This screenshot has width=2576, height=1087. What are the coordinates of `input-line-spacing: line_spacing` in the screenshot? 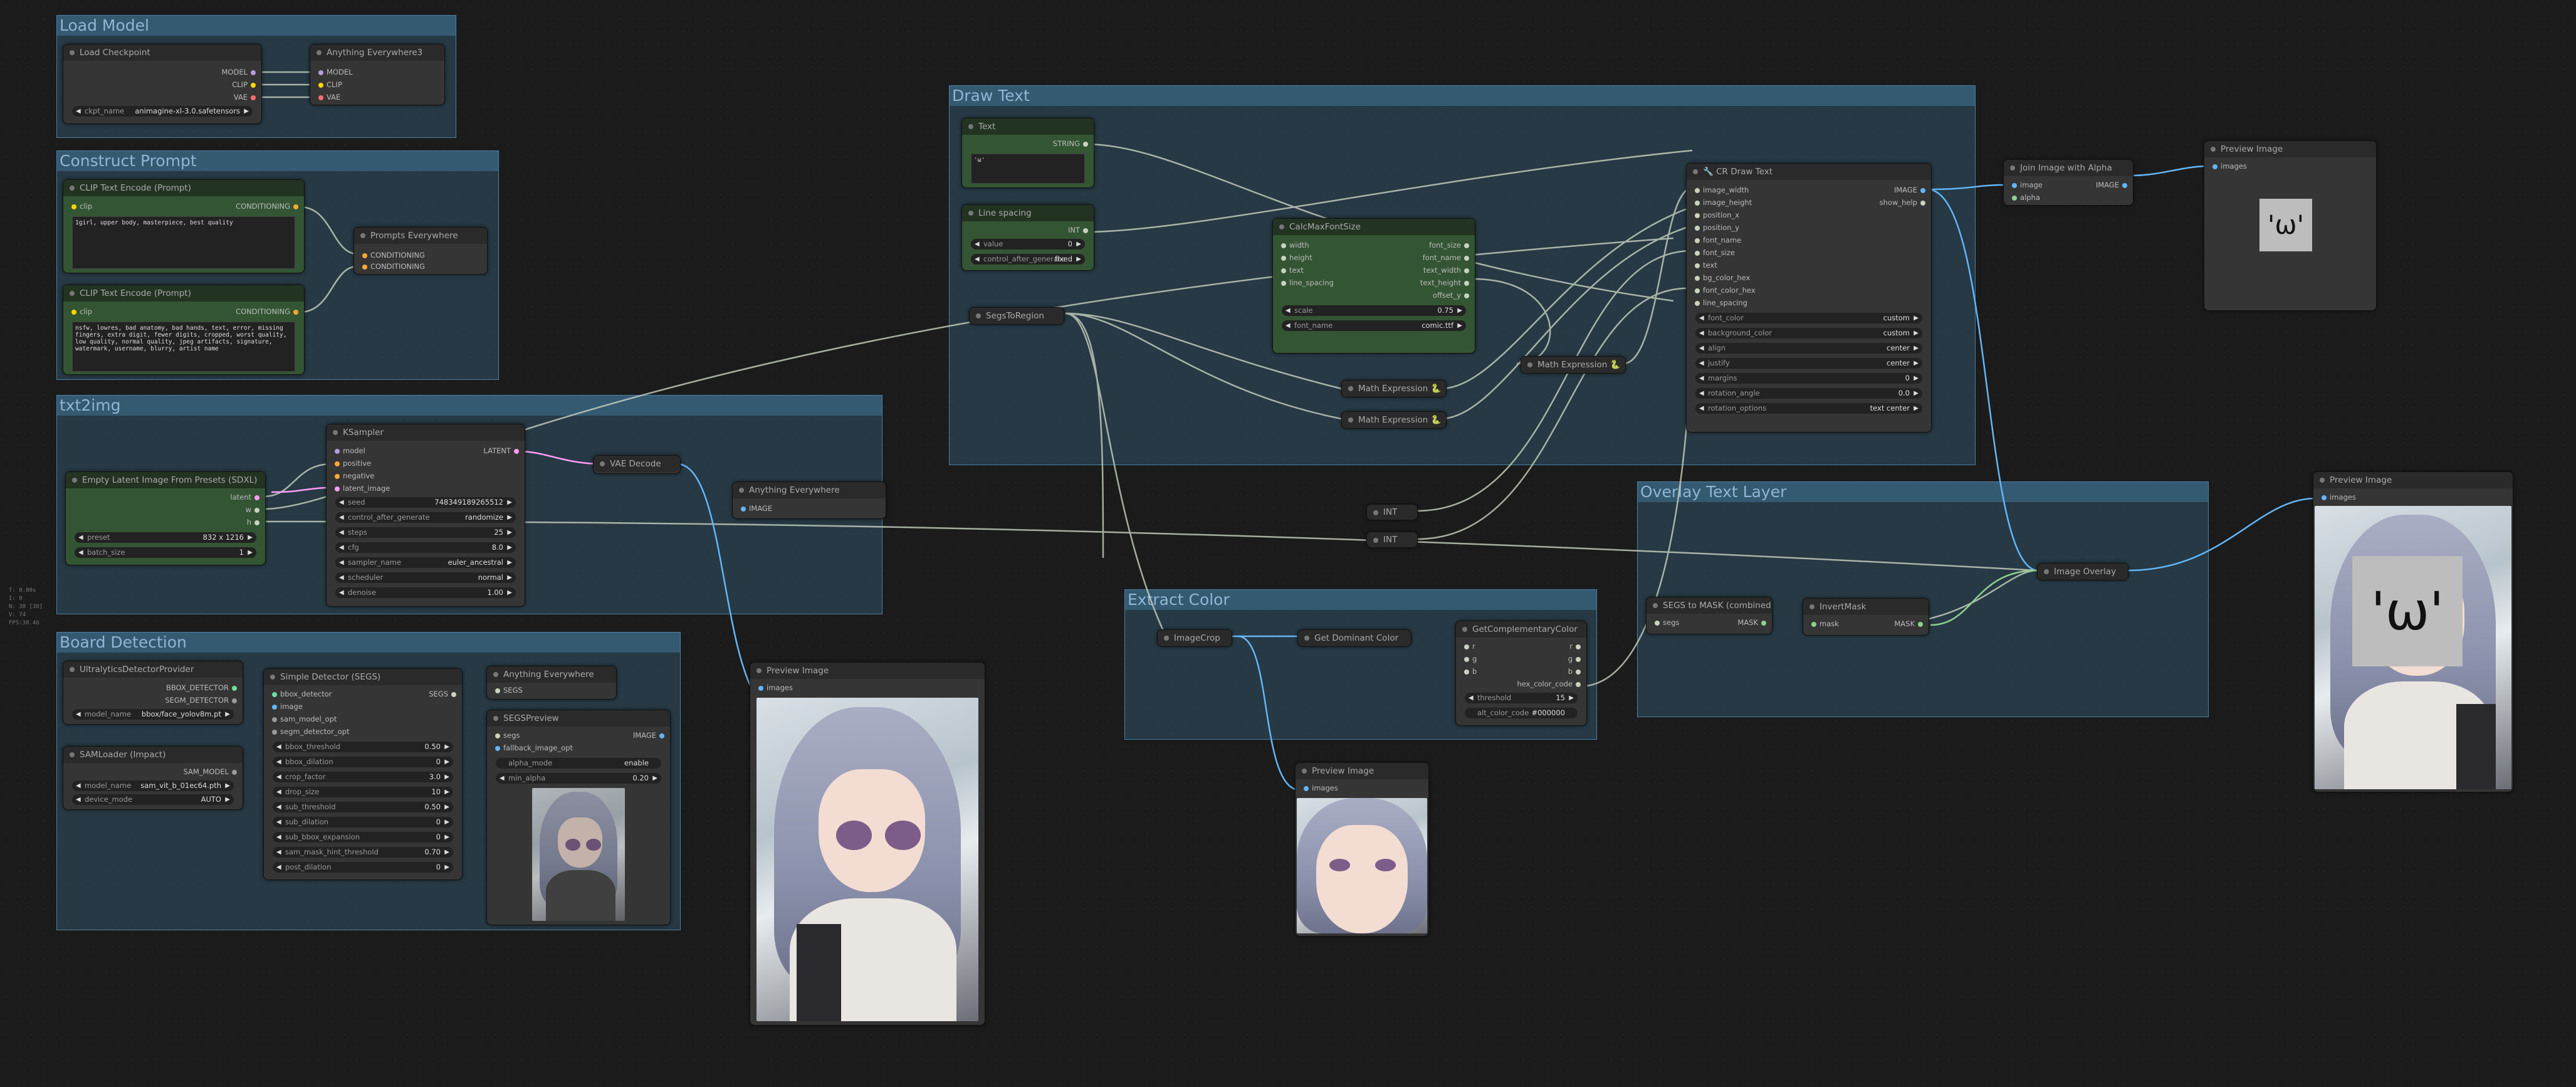 It's located at (1306, 283).